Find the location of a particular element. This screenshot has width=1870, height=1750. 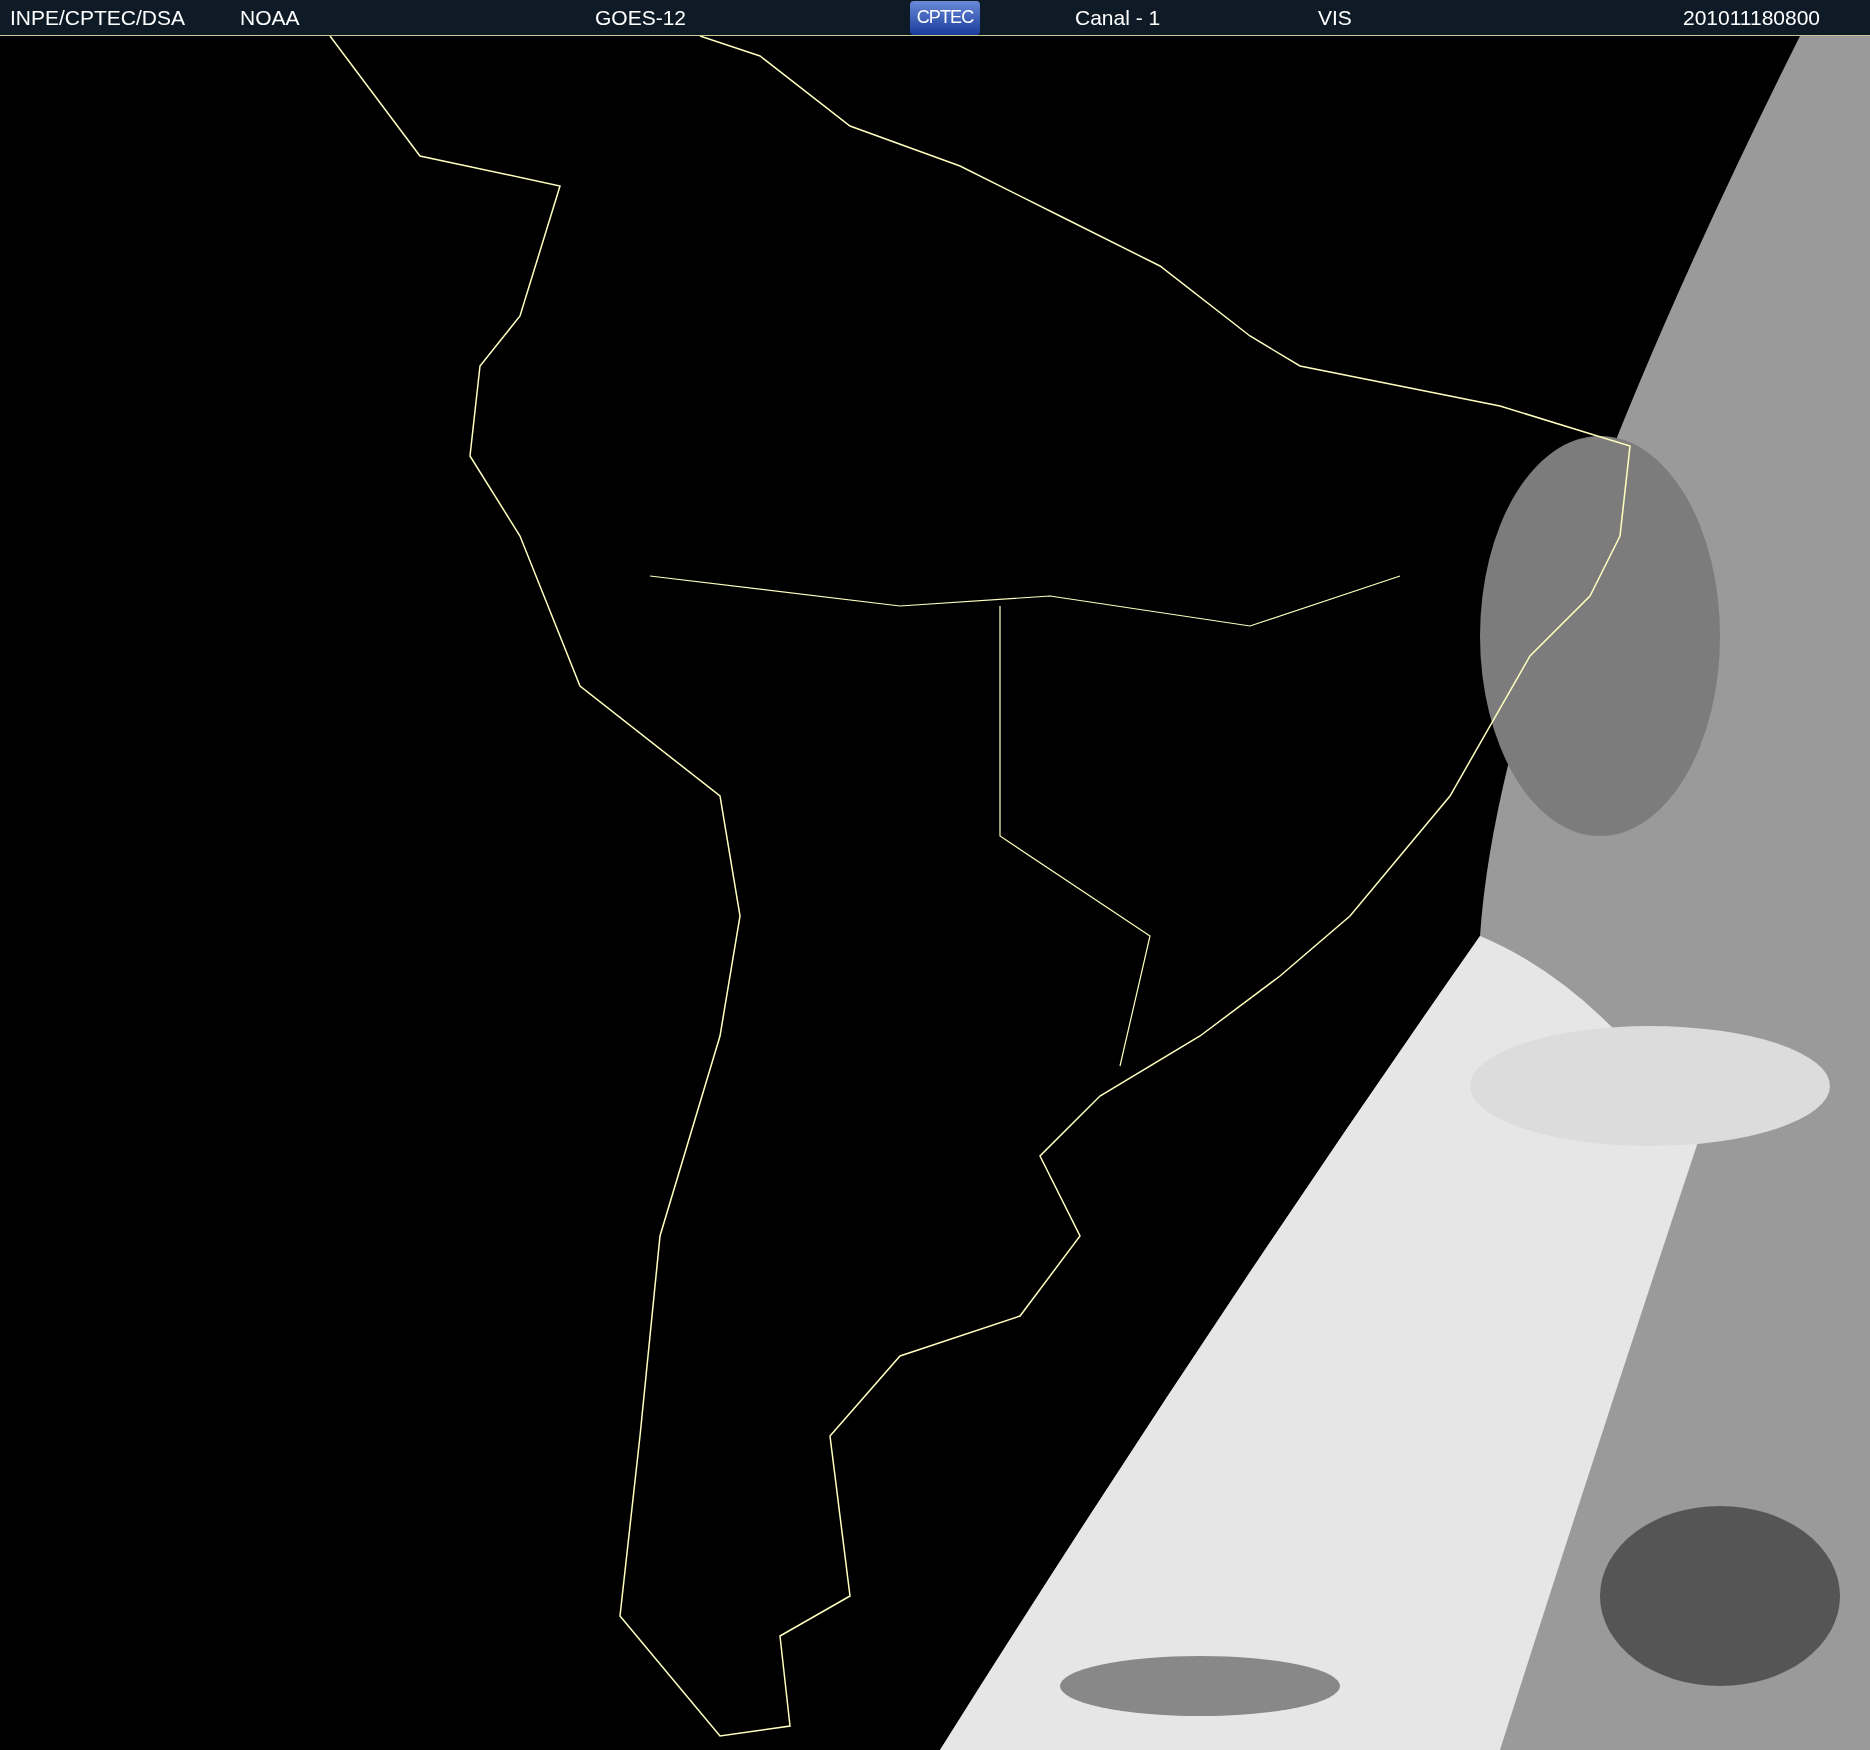

satellite-label: GOES-12 is located at coordinates (641, 17).